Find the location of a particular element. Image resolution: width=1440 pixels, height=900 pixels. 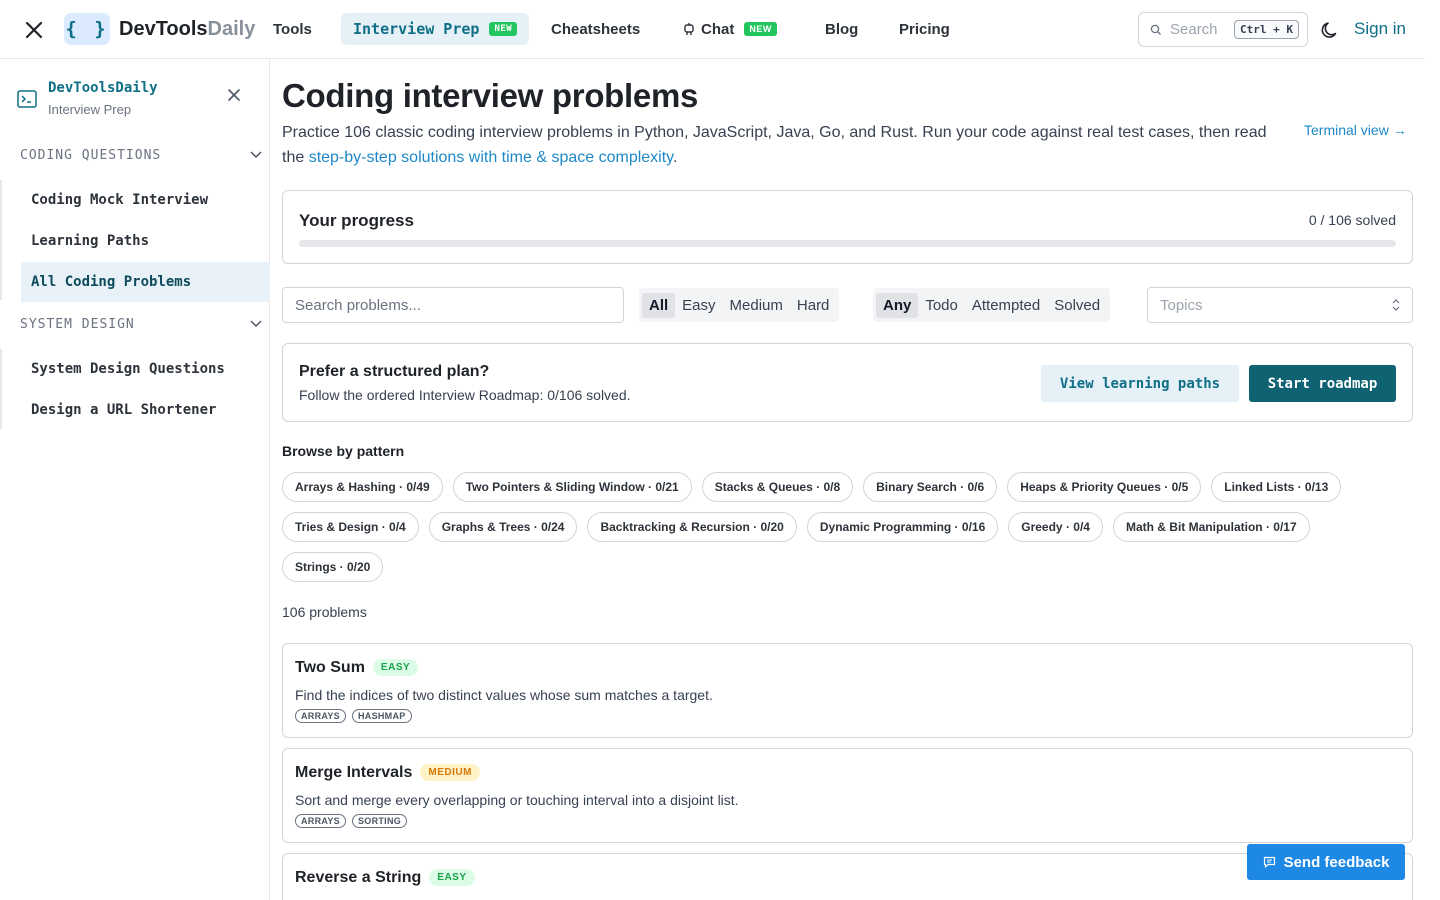

sidebar-item-coding-mock-interview: Coding Mock Interview is located at coordinates (145, 200).